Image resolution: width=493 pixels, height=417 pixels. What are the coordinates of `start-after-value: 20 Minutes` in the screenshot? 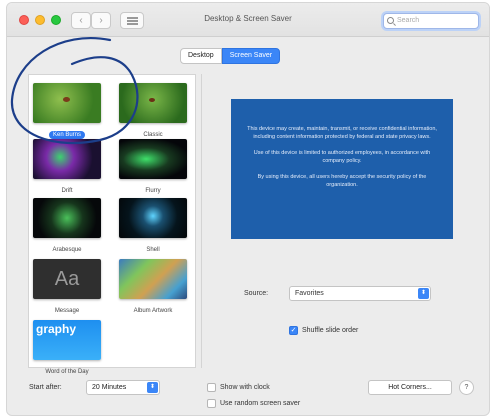 It's located at (109, 387).